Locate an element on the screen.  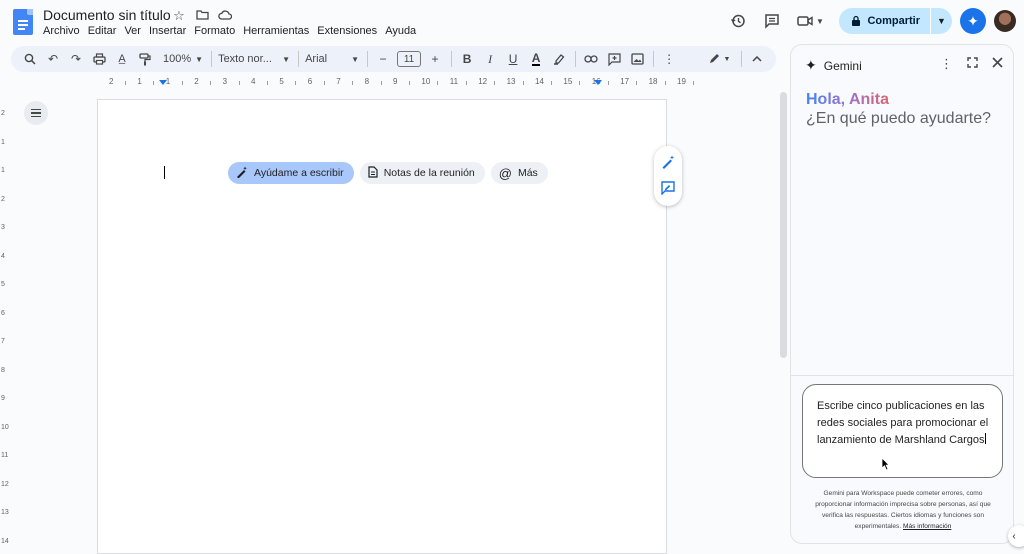
meet-video-icon: ▼ is located at coordinates (810, 21).